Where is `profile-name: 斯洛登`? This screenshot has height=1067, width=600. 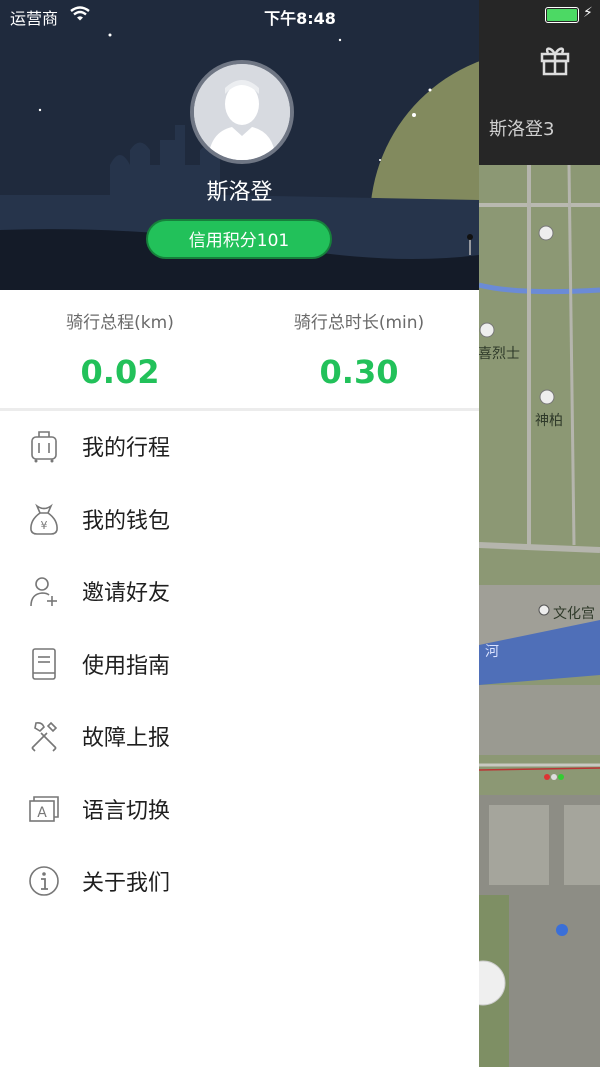
profile-name: 斯洛登 is located at coordinates (239, 192).